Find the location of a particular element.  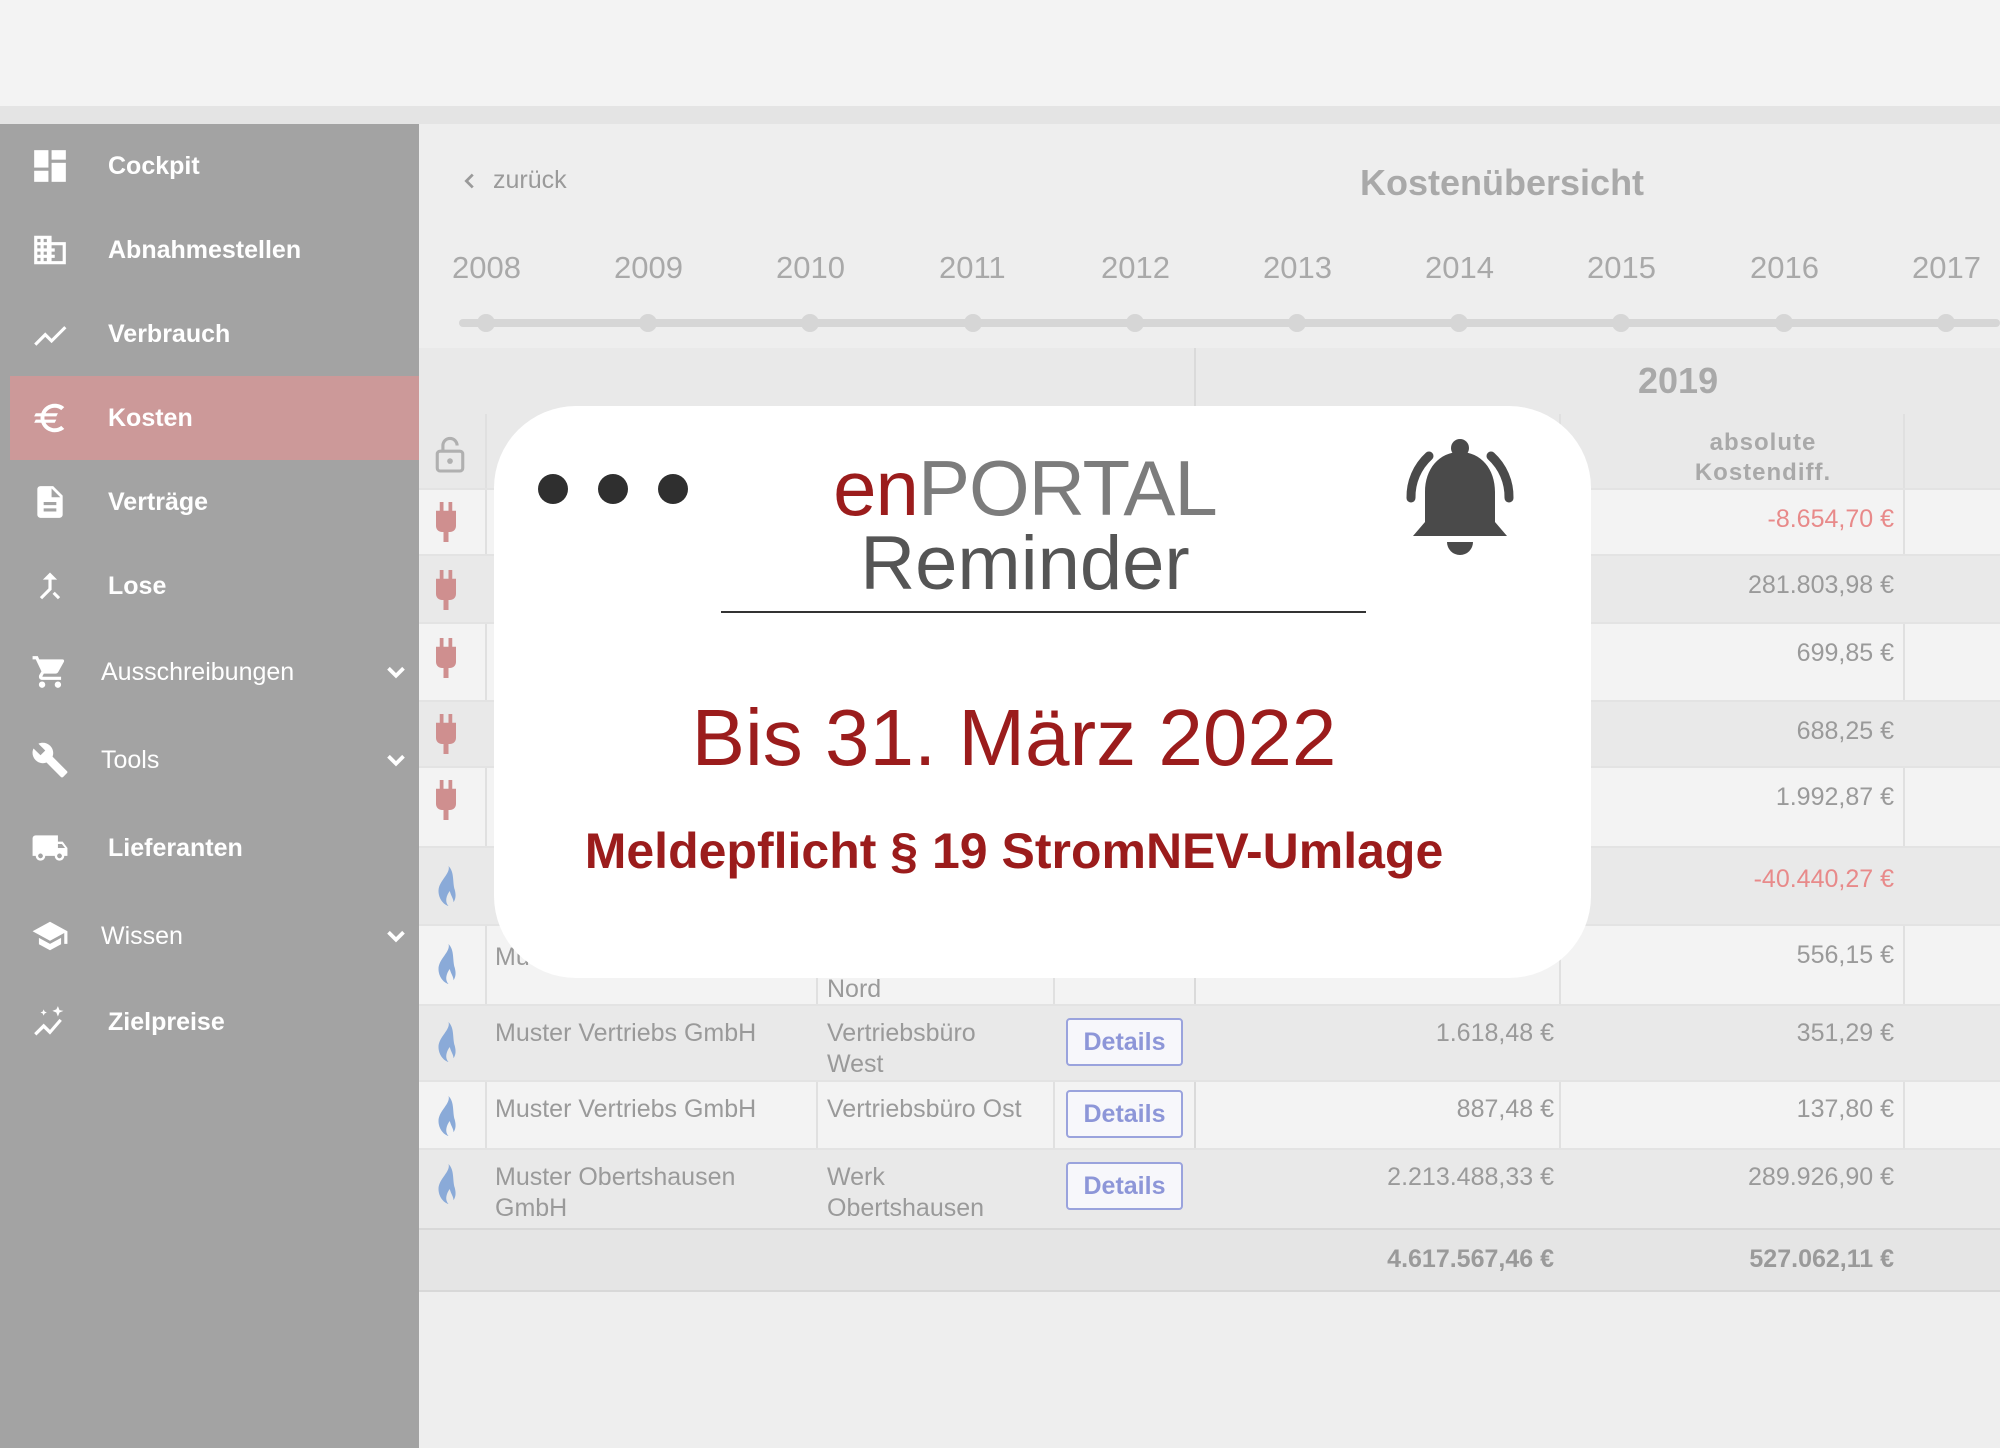

cost-diff-cell: 351,29 € is located at coordinates (1845, 1033).